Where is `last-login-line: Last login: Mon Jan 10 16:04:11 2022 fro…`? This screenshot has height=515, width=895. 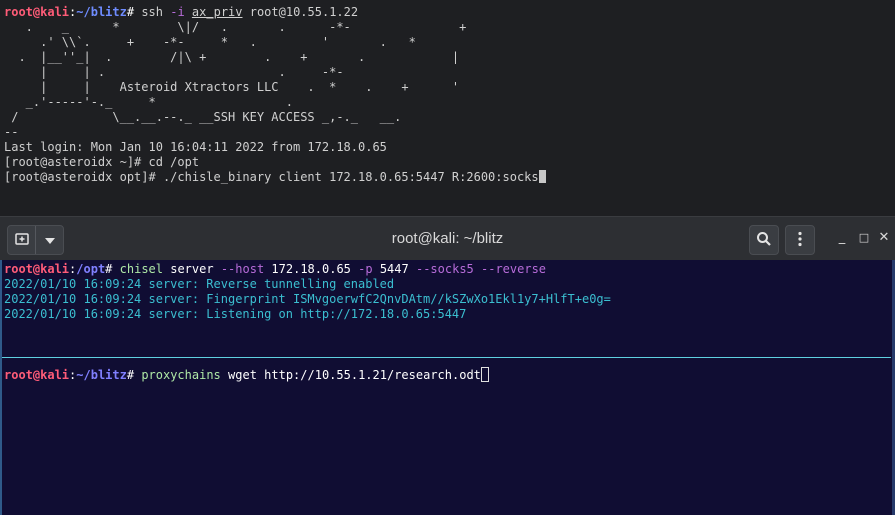
last-login-line: Last login: Mon Jan 10 16:04:11 2022 fro… is located at coordinates (195, 147).